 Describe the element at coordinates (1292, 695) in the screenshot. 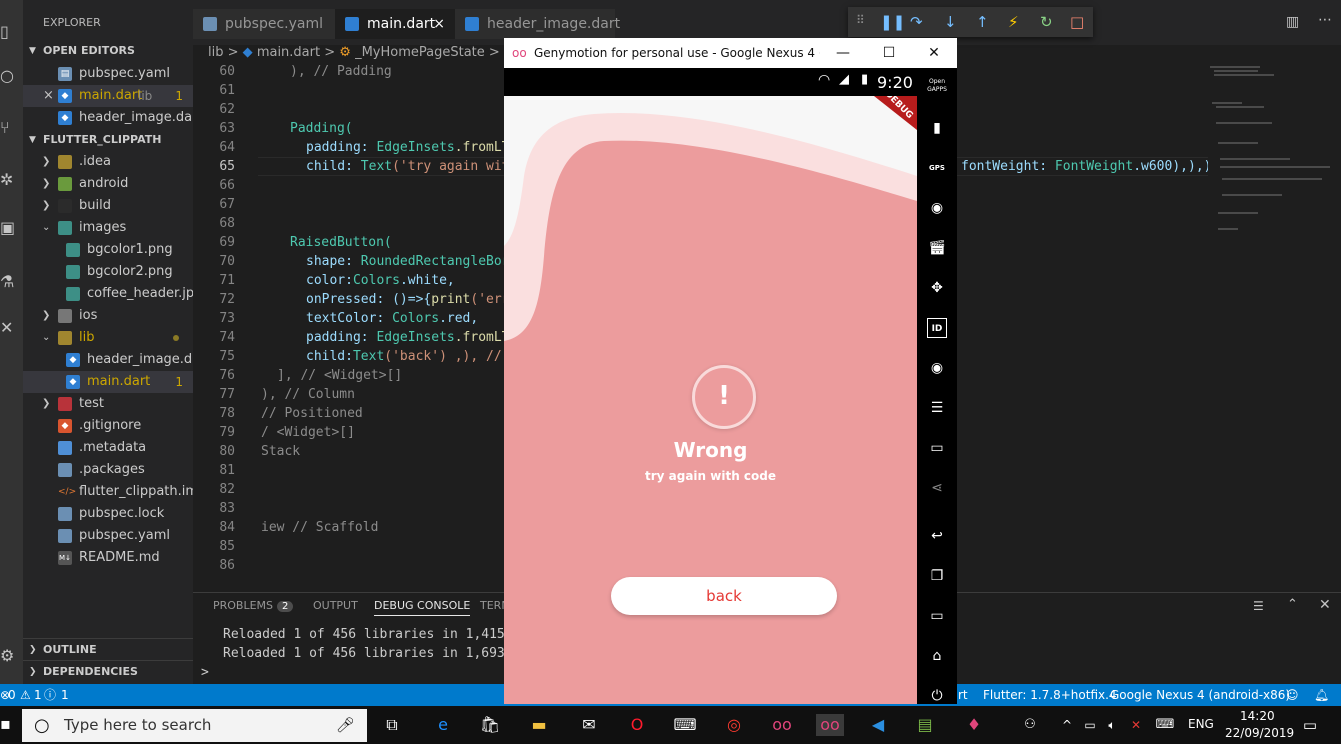

I see `feedback-smiley-icon: ☺` at that location.